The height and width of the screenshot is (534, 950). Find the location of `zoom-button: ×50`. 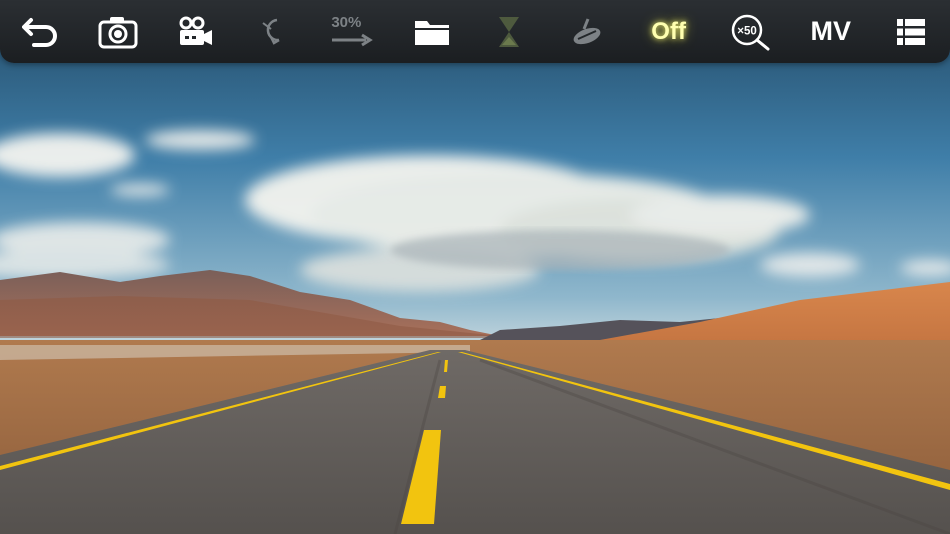

zoom-button: ×50 is located at coordinates (751, 32).